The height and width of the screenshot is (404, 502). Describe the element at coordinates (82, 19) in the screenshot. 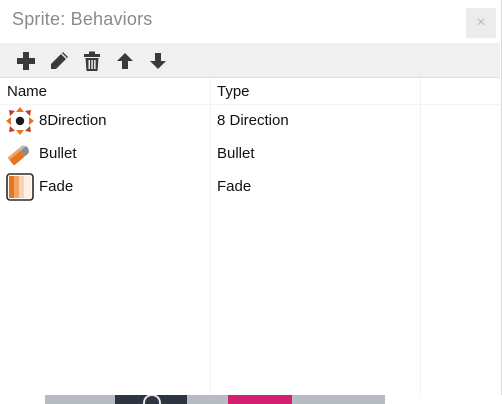

I see `dialog-title: Sprite: Behaviors` at that location.